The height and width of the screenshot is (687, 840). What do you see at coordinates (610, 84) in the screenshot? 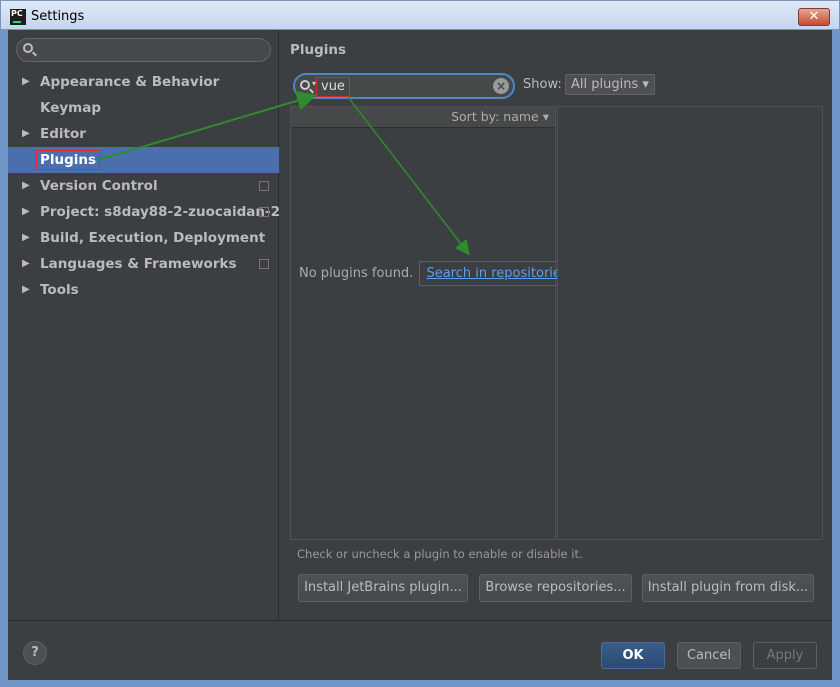
I see `show-filter-dropdown: All plugins ▾` at bounding box center [610, 84].